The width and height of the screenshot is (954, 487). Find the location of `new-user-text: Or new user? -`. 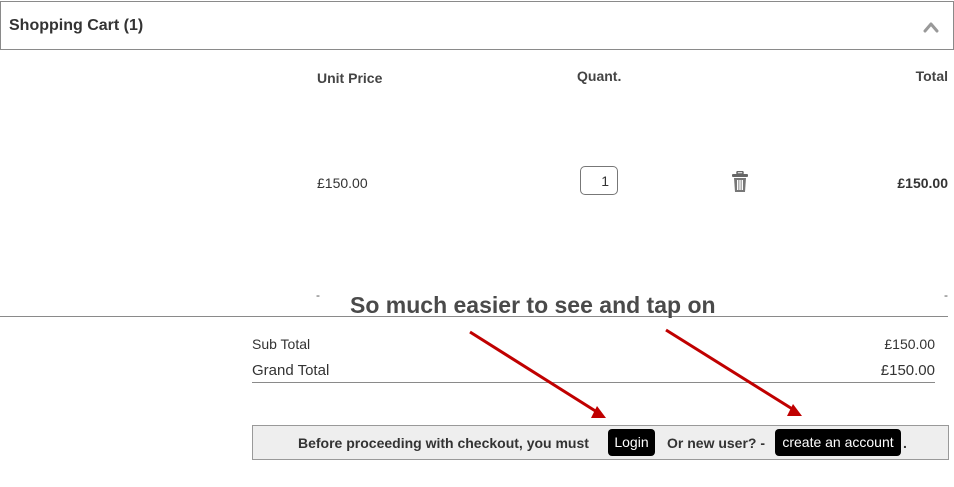

new-user-text: Or new user? - is located at coordinates (716, 443).